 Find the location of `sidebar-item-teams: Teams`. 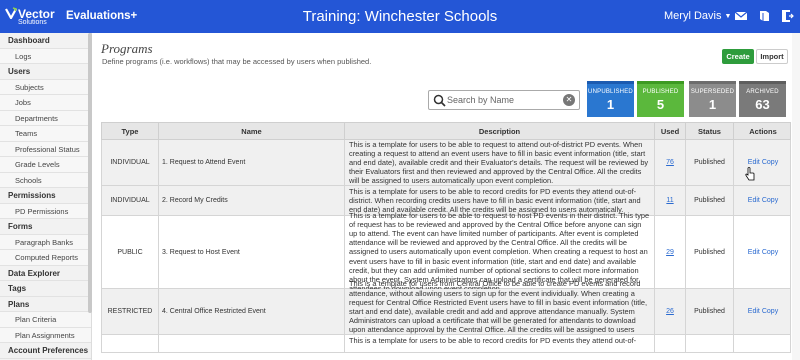

sidebar-item-teams: Teams is located at coordinates (45, 134).